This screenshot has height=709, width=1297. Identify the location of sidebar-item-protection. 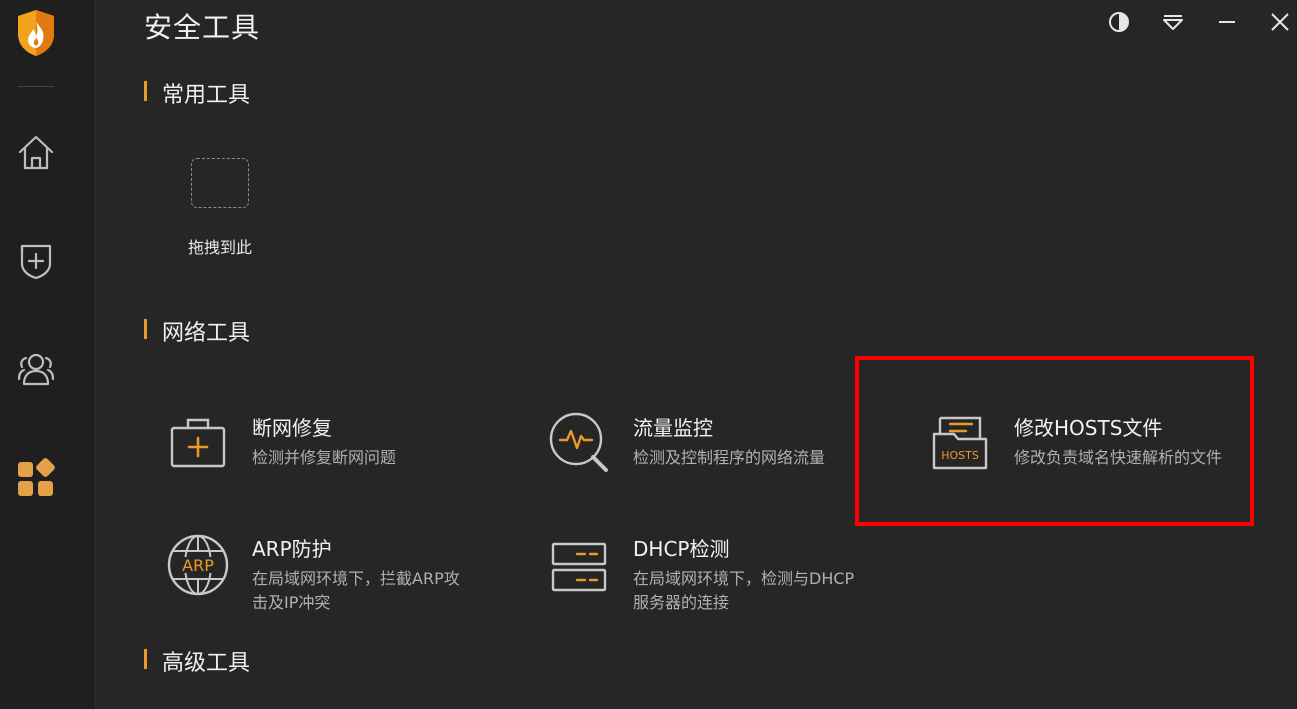
(36, 260).